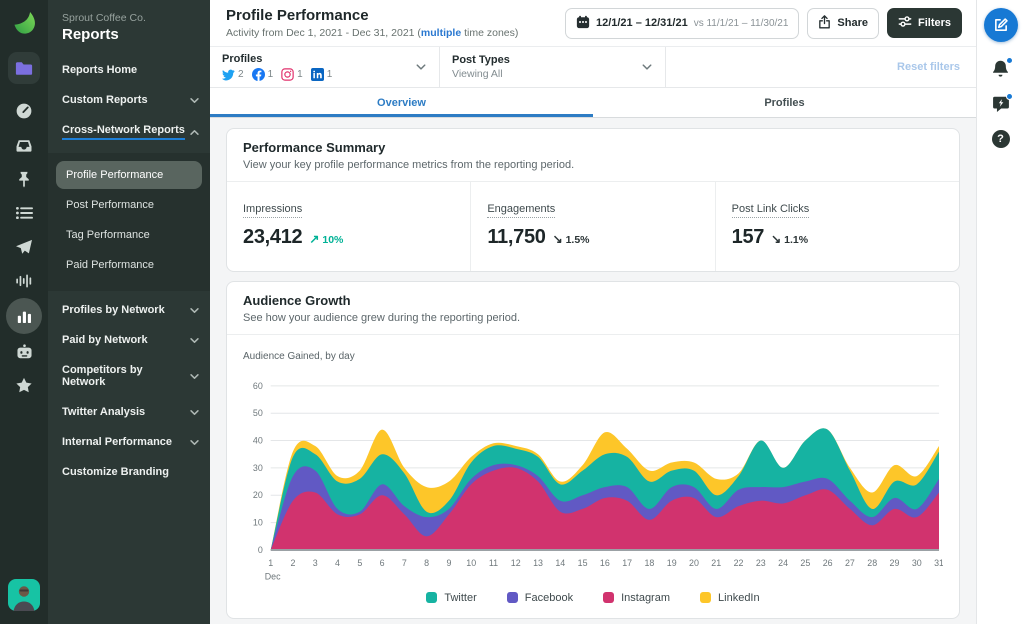 The width and height of the screenshot is (1024, 624). Describe the element at coordinates (790, 239) in the screenshot. I see `trend-down-indicator: ↘ 1.1%` at that location.